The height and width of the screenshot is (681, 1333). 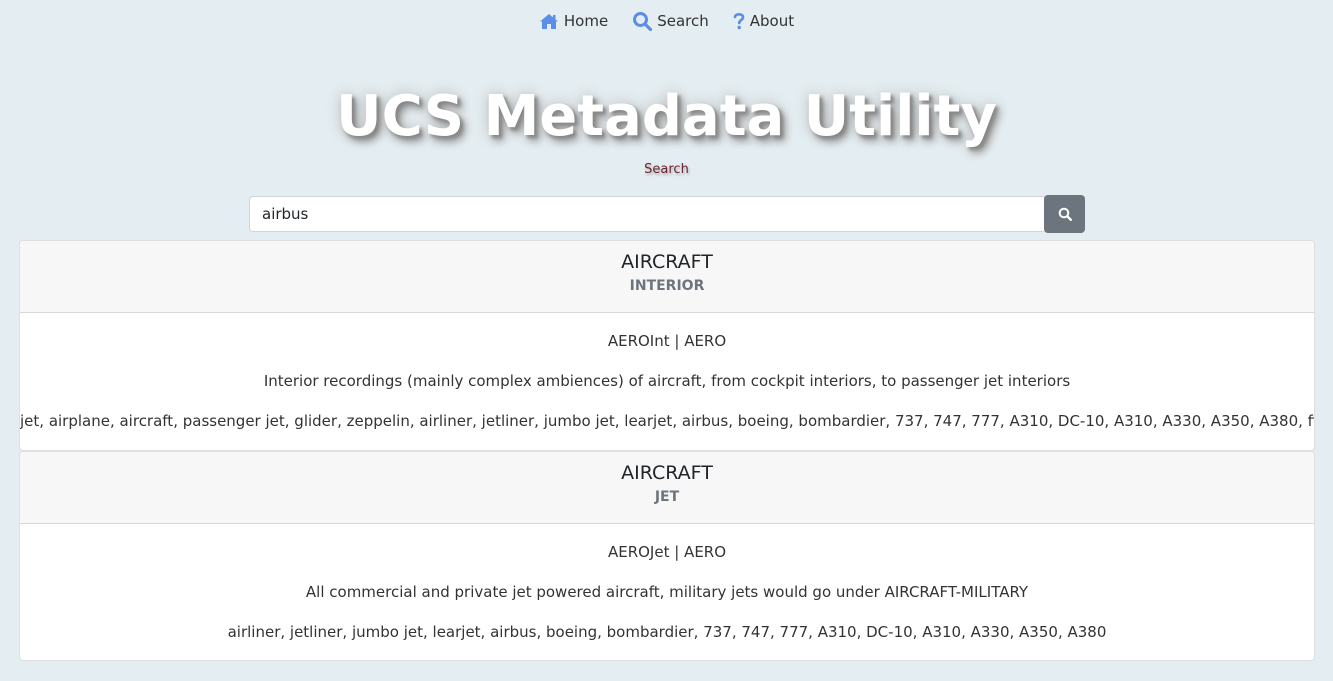 I want to click on question-icon, so click(x=739, y=21).